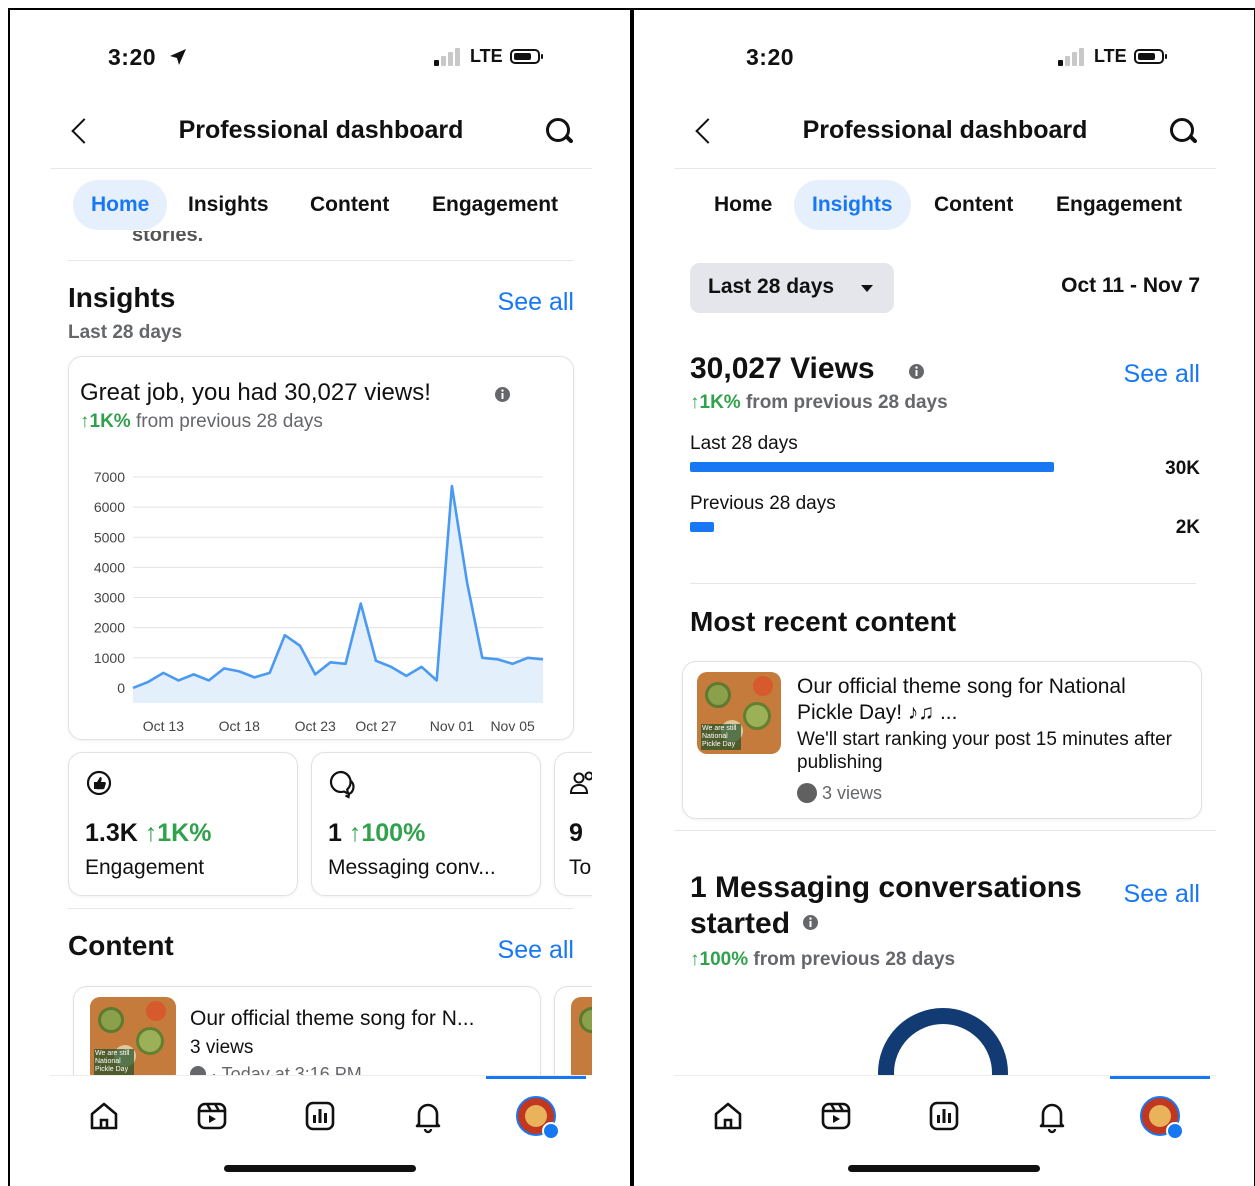 The width and height of the screenshot is (1255, 1186). What do you see at coordinates (580, 867) in the screenshot?
I see `metric-label: To` at bounding box center [580, 867].